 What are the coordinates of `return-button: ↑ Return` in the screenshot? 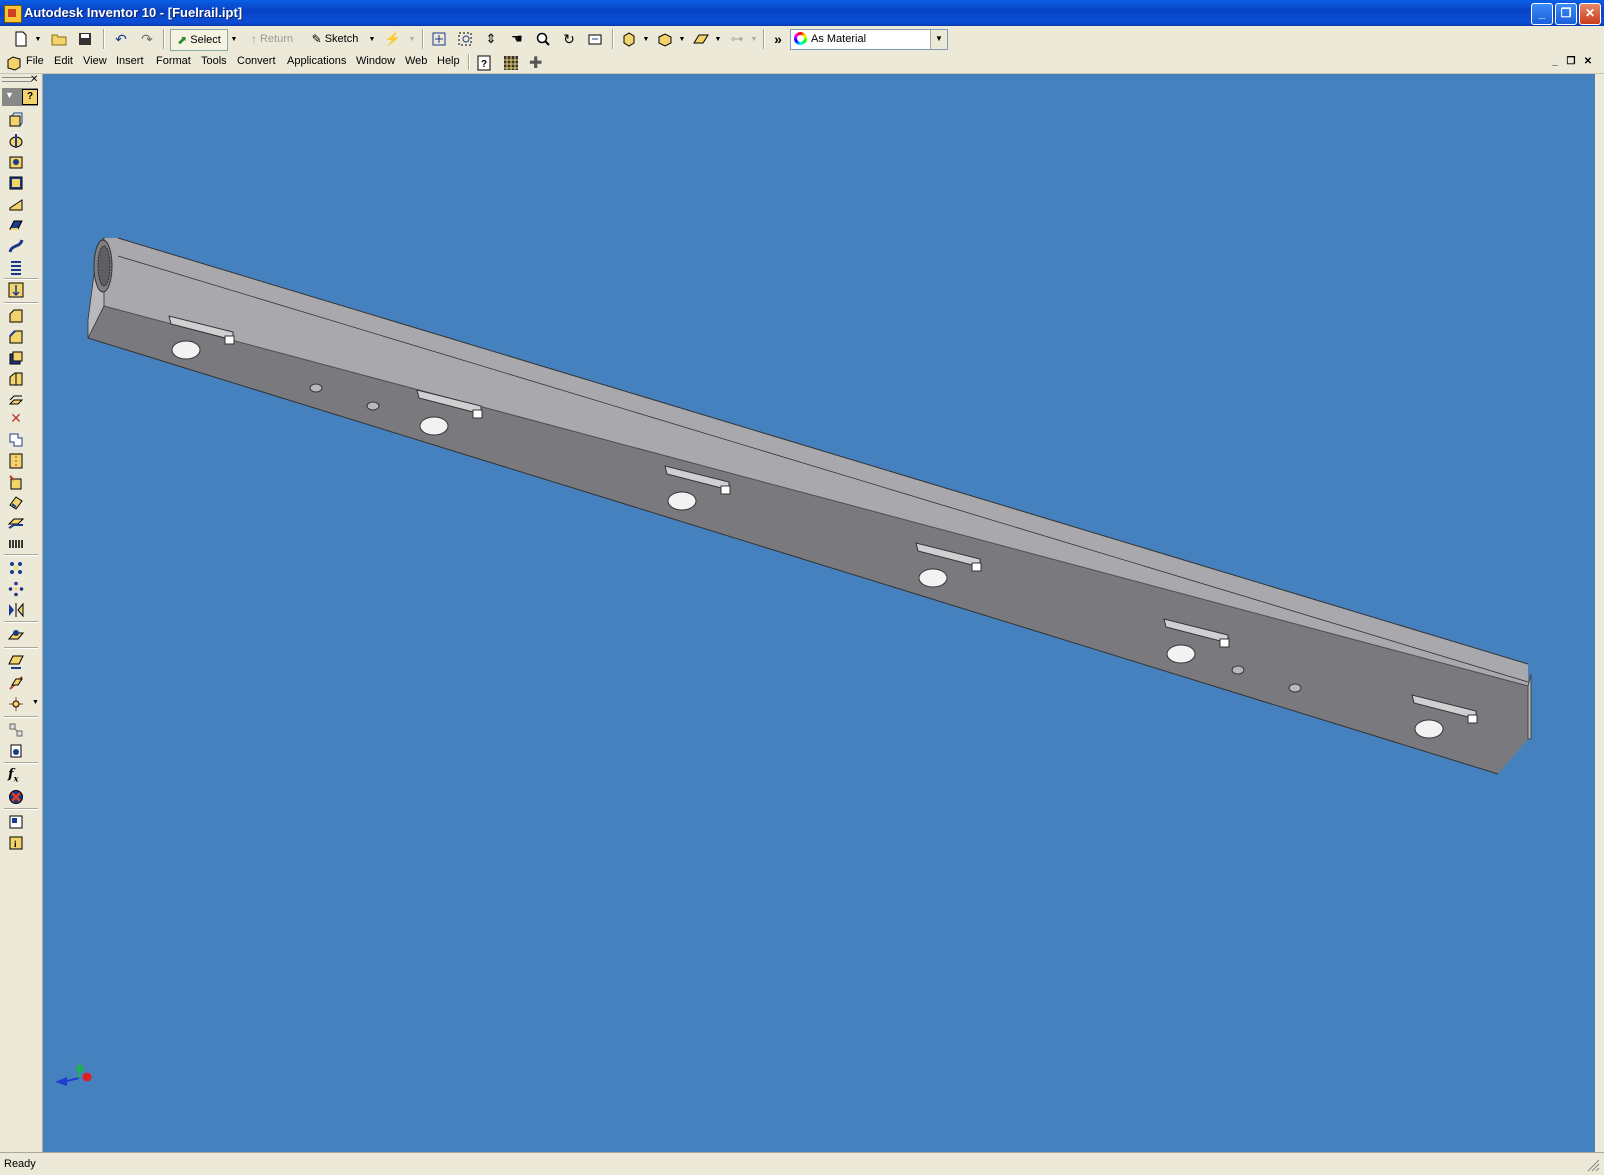 It's located at (272, 39).